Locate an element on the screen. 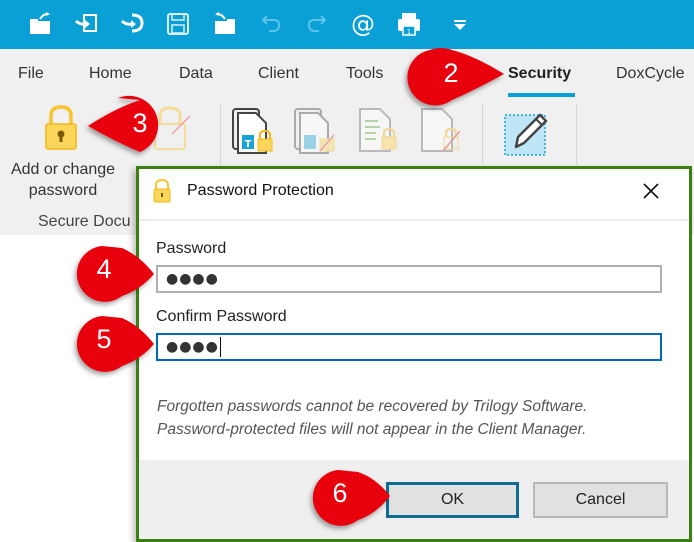 The image size is (694, 542). email-at-icon: @ is located at coordinates (363, 24).